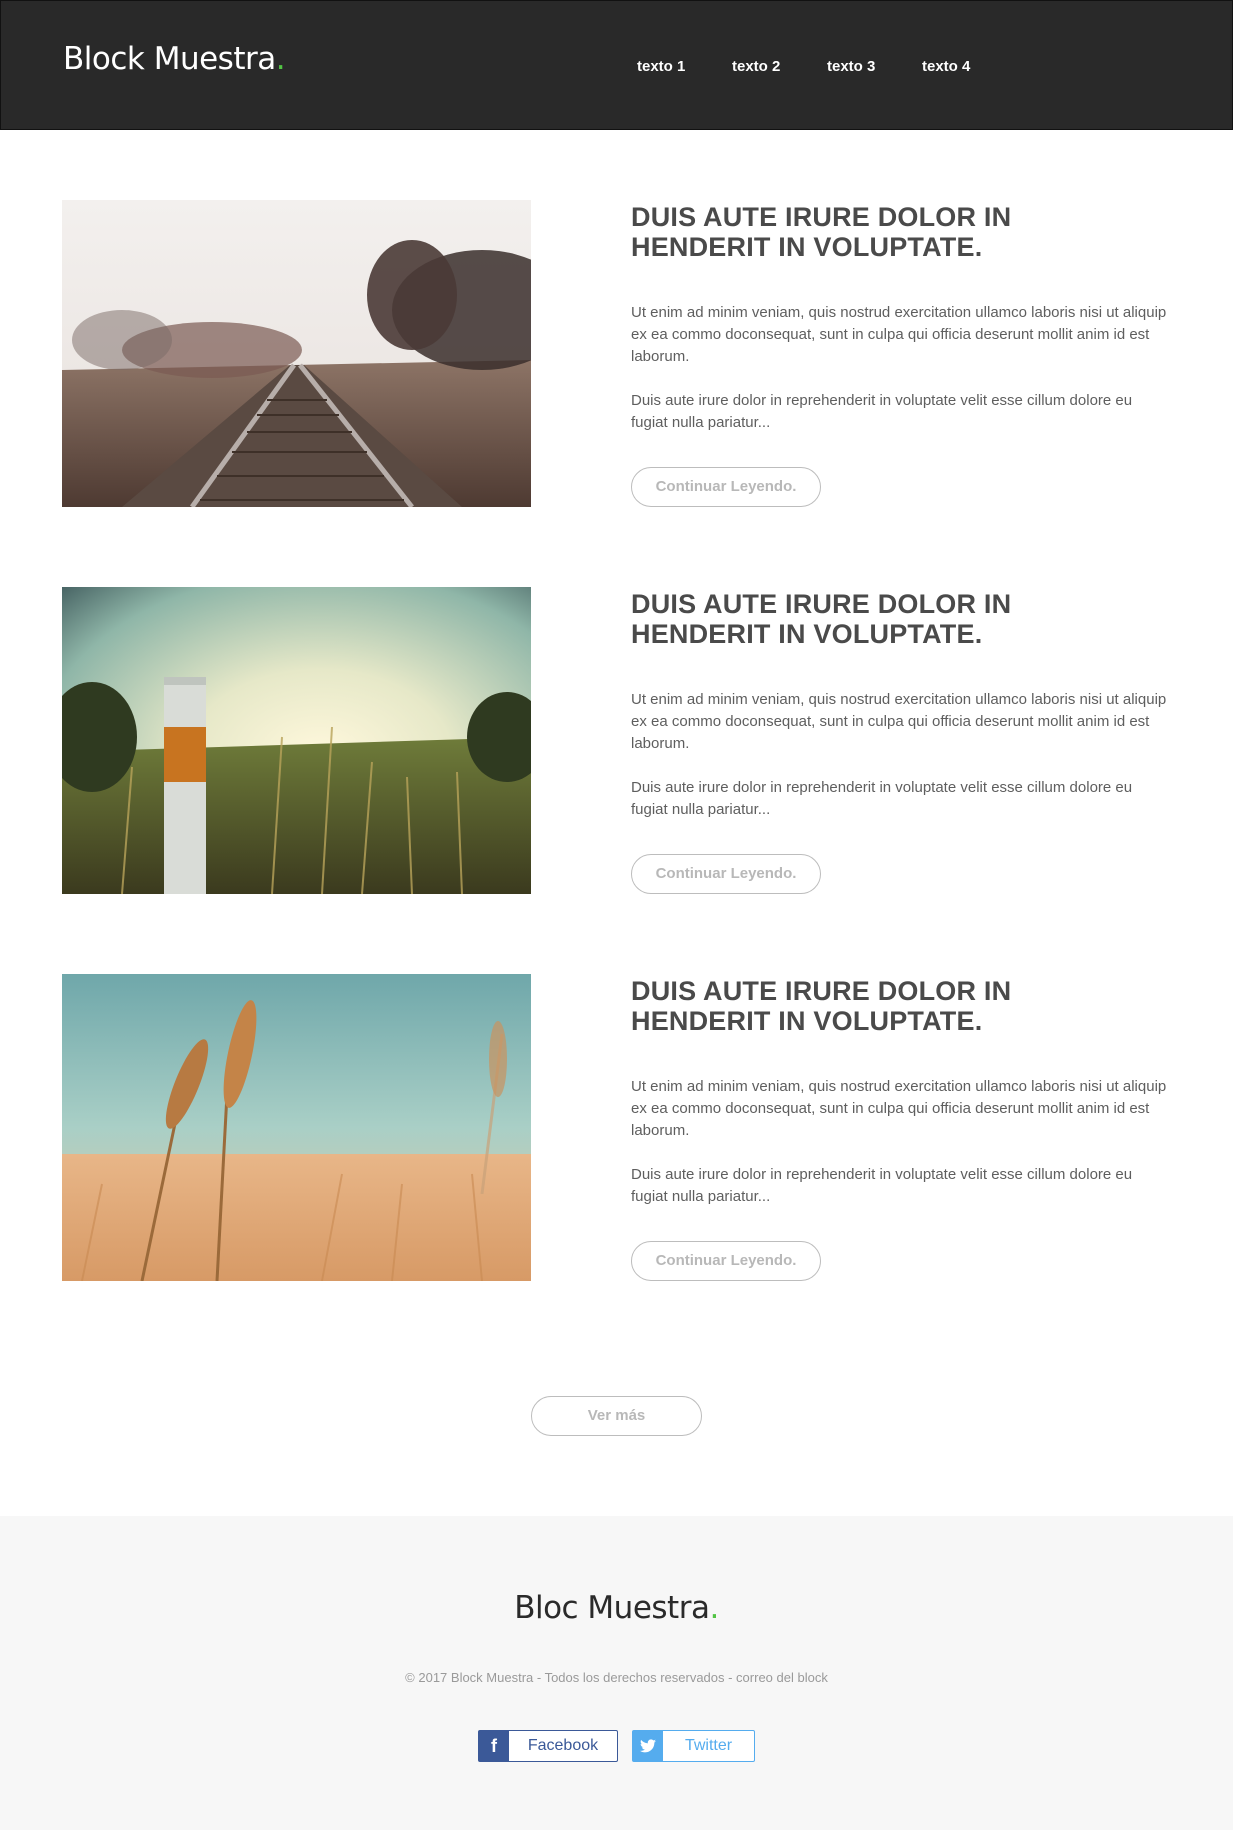 The height and width of the screenshot is (1830, 1233). I want to click on railway-tracks-photo, so click(296, 353).